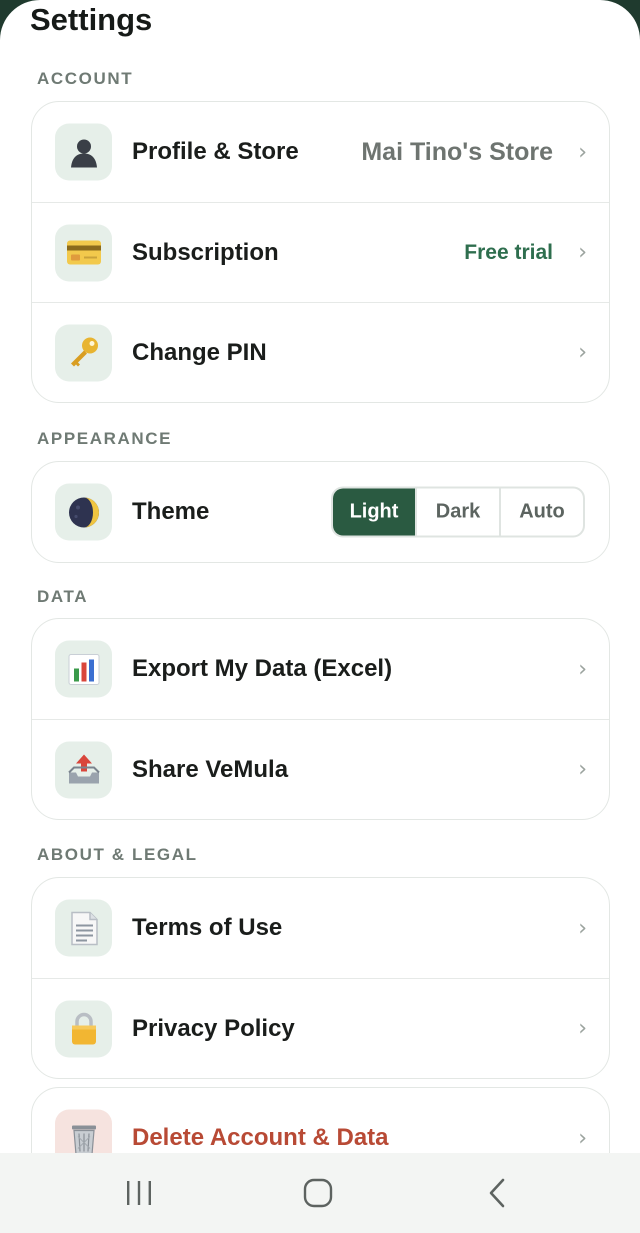 The height and width of the screenshot is (1233, 640). What do you see at coordinates (139, 1193) in the screenshot?
I see `recent-apps-icon` at bounding box center [139, 1193].